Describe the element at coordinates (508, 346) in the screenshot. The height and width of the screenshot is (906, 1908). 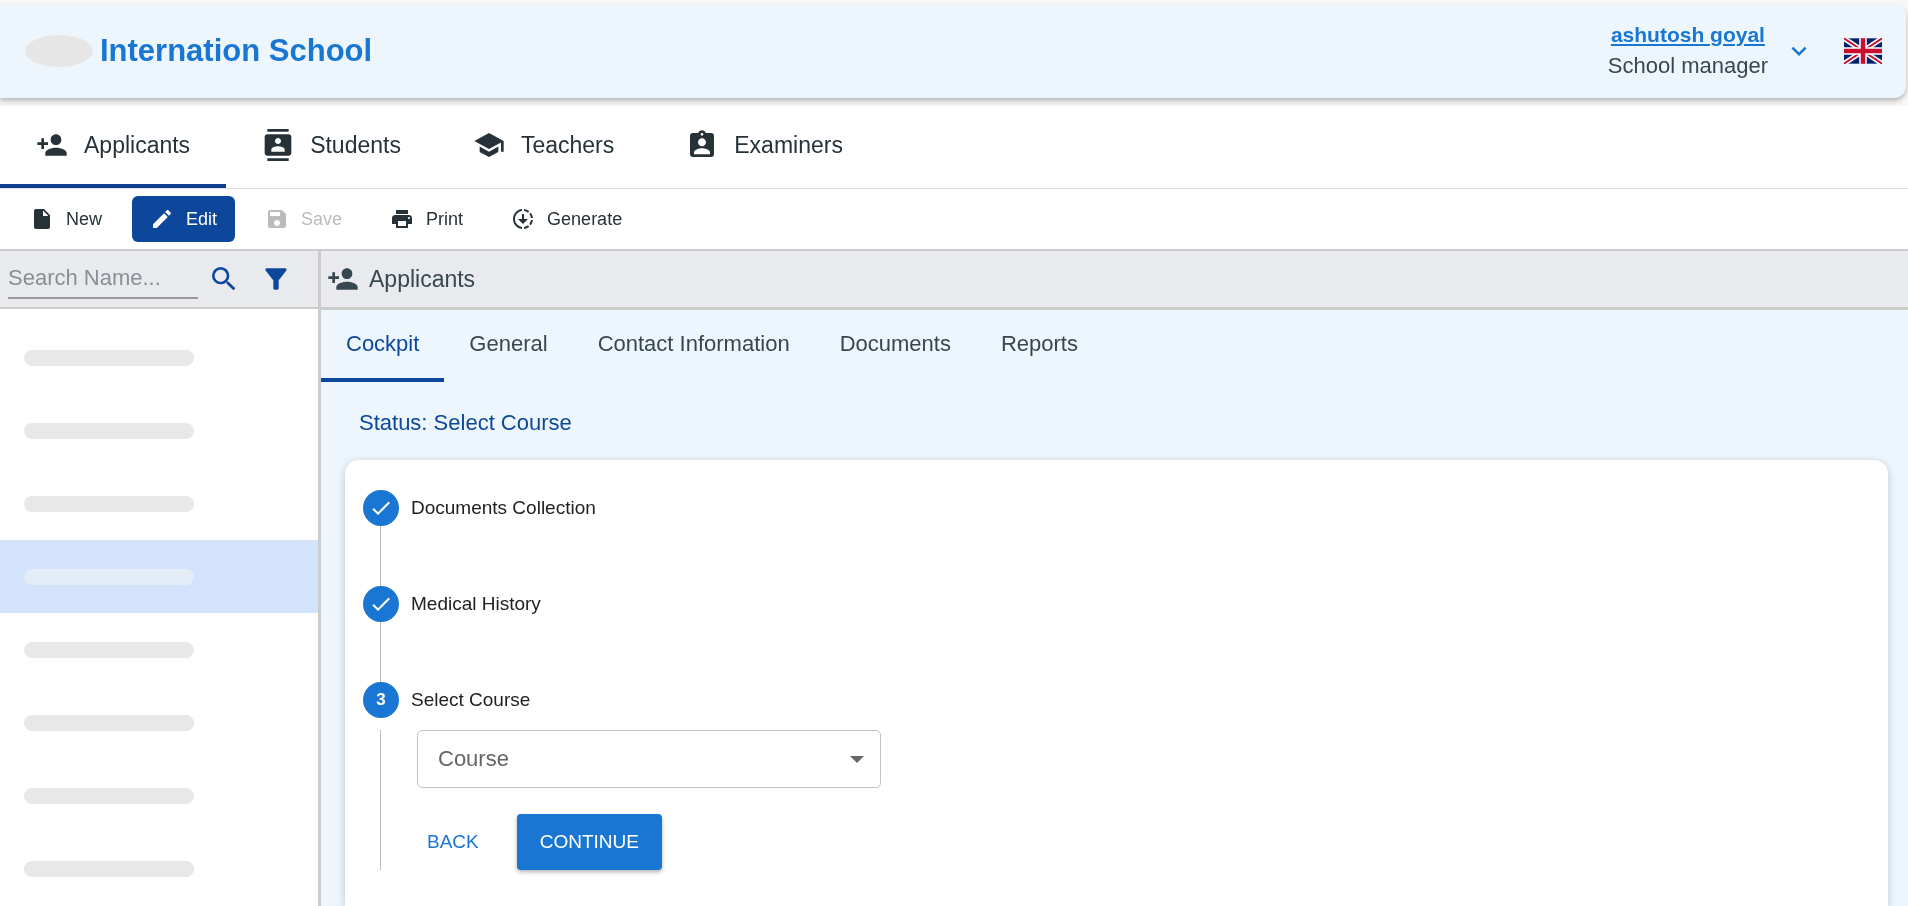
I see `section-tab: General` at that location.